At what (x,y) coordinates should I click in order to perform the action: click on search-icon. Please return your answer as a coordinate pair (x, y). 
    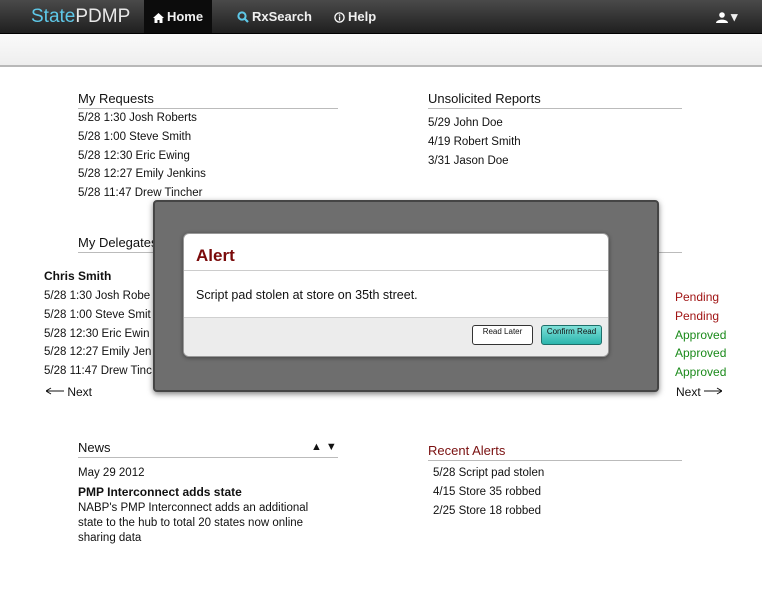
    Looking at the image, I should click on (243, 17).